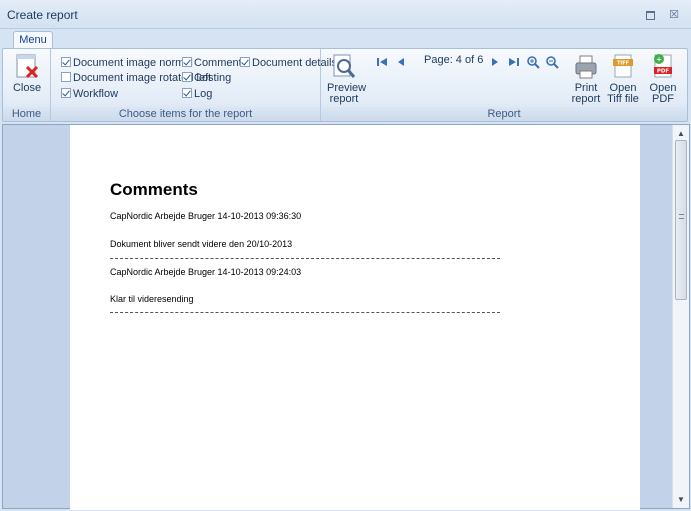  Describe the element at coordinates (344, 66) in the screenshot. I see `magnifier-document-icon` at that location.